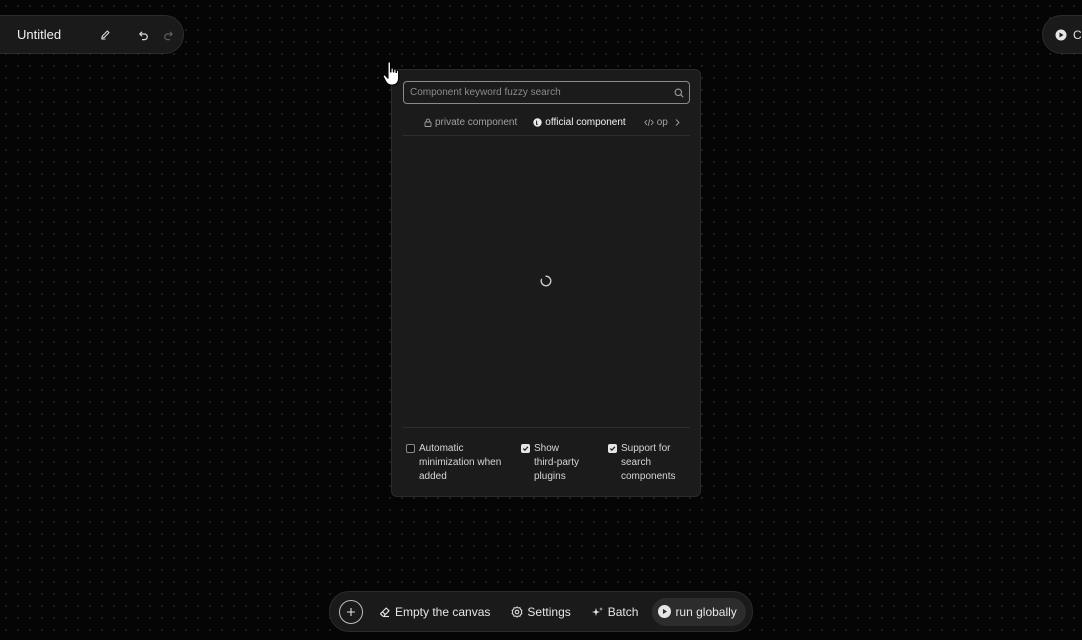  I want to click on empty-canvas-button: Empty the canvas, so click(434, 612).